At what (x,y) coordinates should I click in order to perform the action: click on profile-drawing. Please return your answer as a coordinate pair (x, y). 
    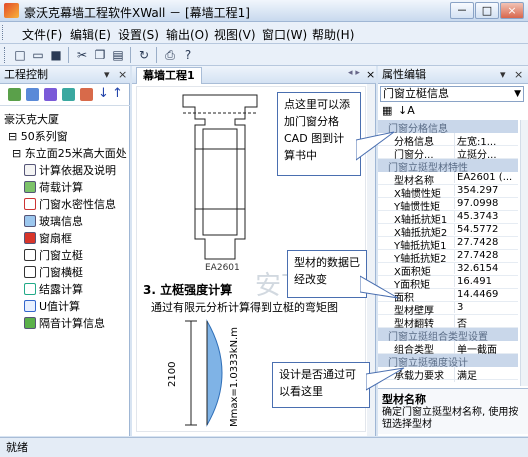
    Looking at the image, I should click on (220, 177).